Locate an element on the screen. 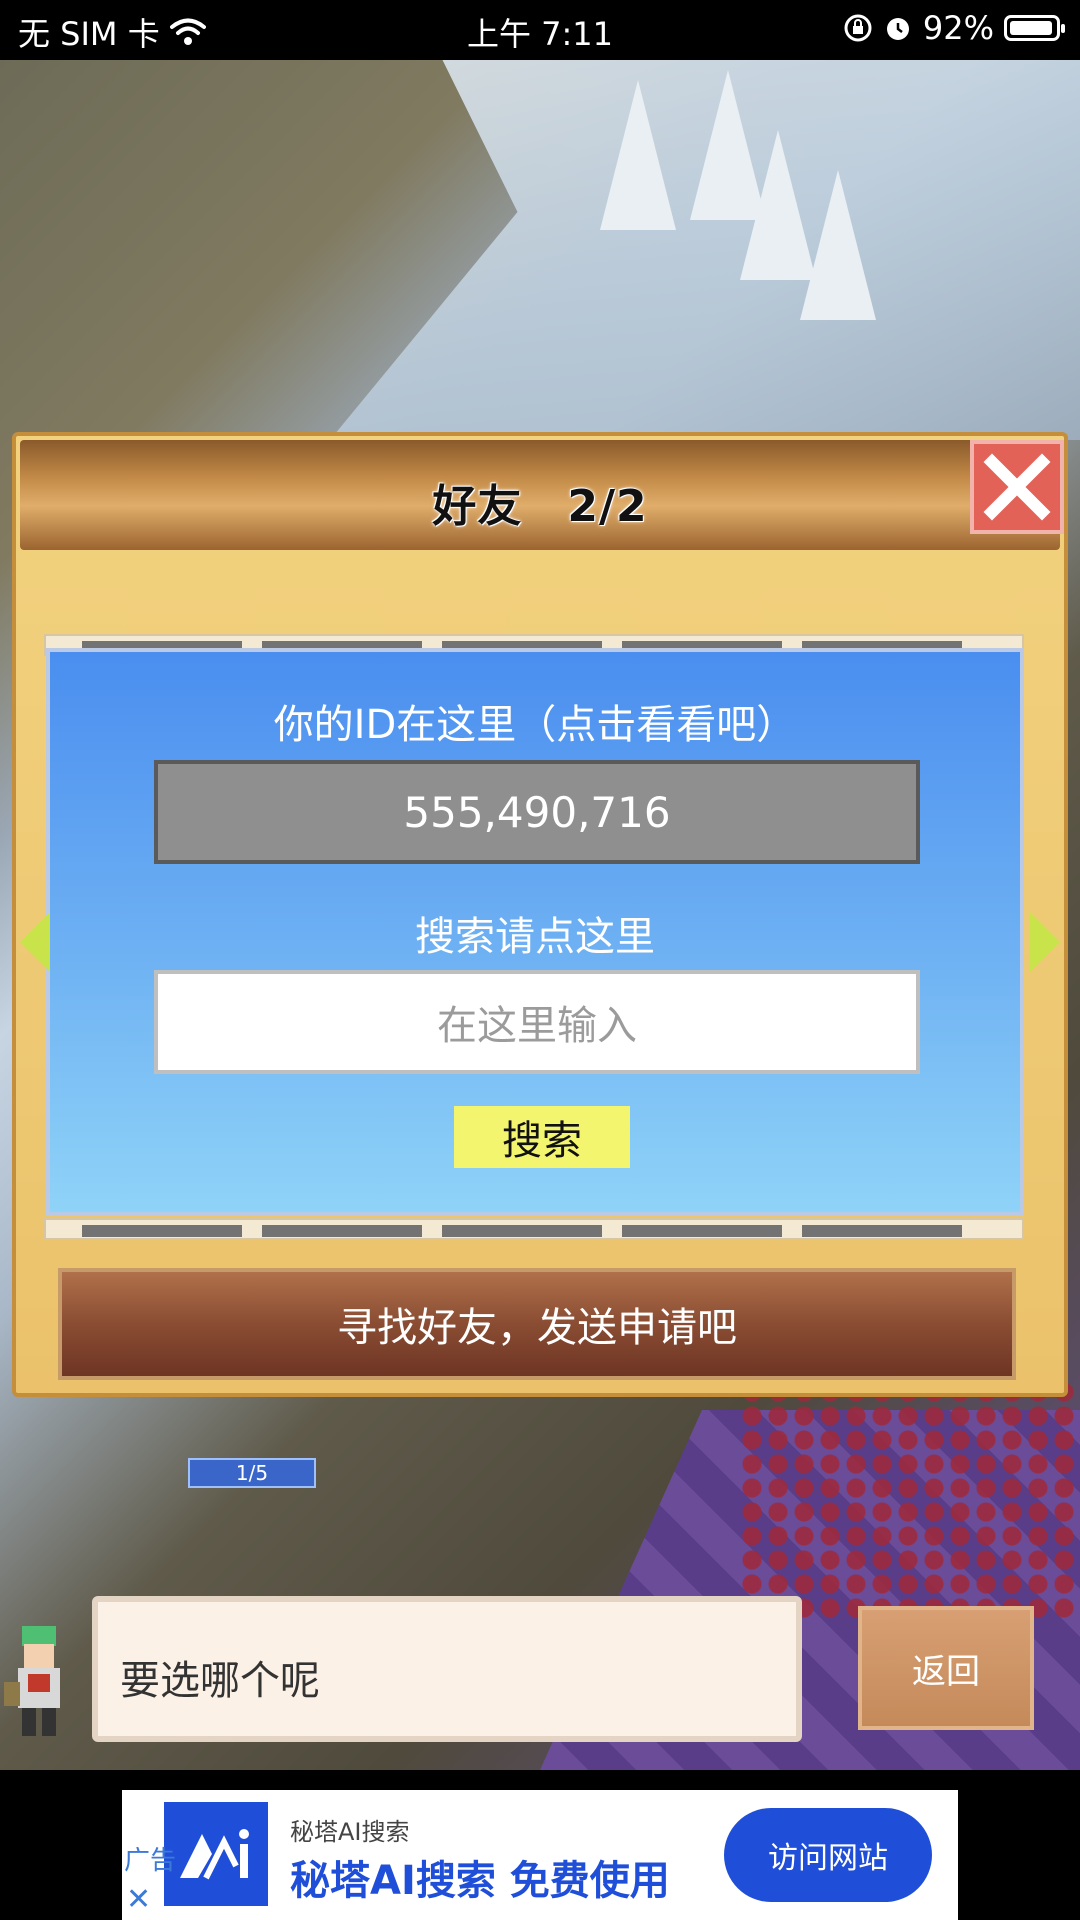 Image resolution: width=1080 pixels, height=1920 pixels. orientation-lock-icon is located at coordinates (858, 28).